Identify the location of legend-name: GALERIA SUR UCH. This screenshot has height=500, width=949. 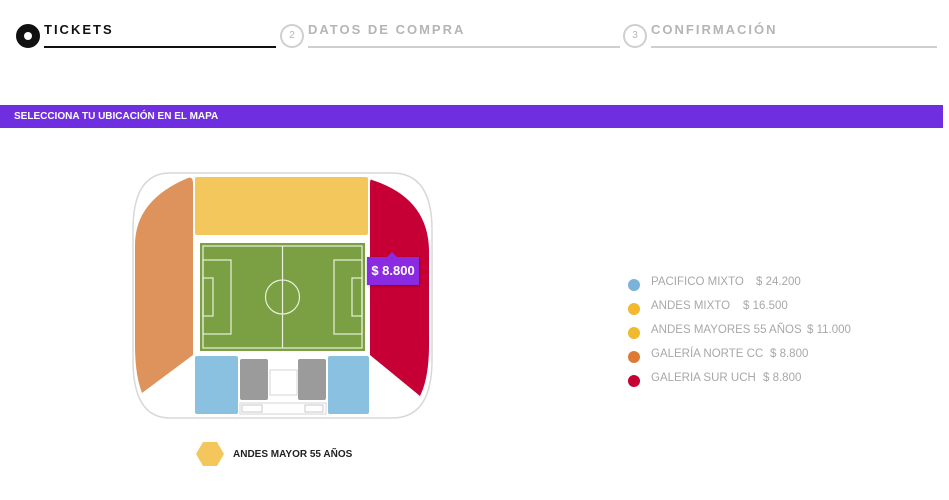
(703, 378).